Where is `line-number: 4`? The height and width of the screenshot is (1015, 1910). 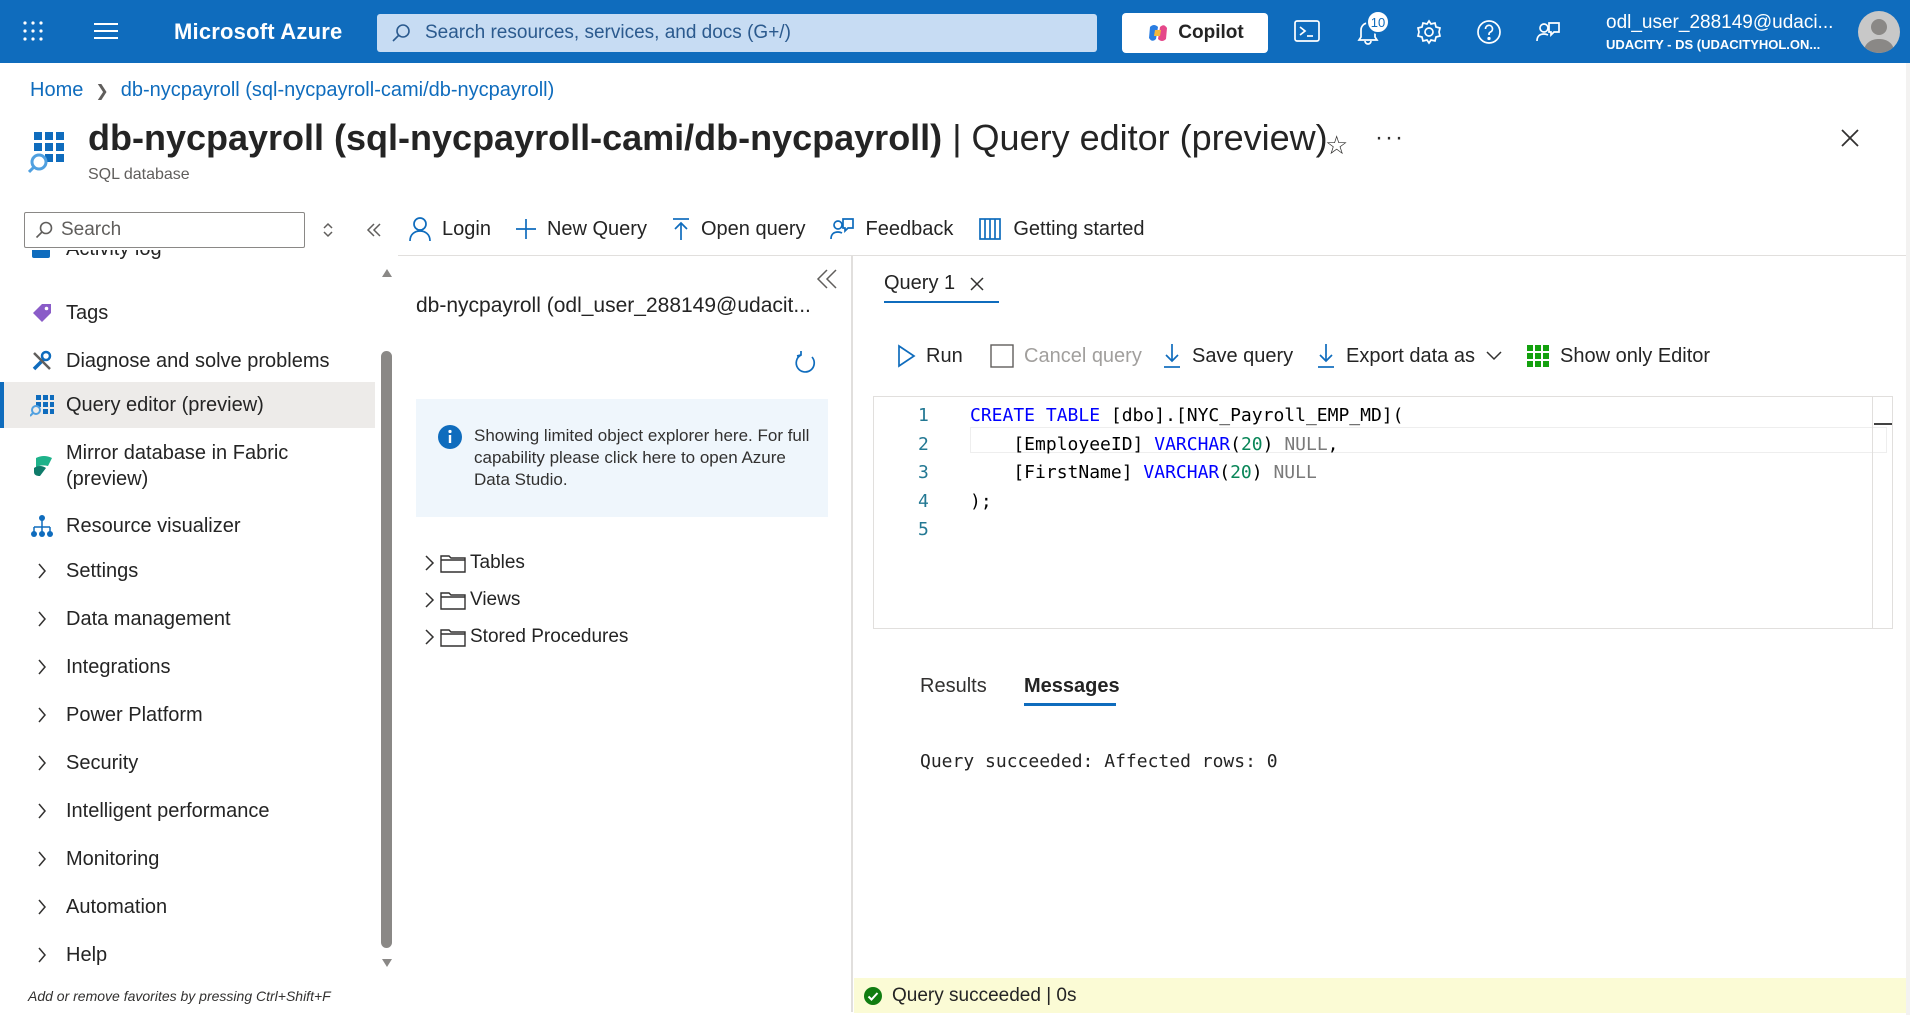 line-number: 4 is located at coordinates (923, 501).